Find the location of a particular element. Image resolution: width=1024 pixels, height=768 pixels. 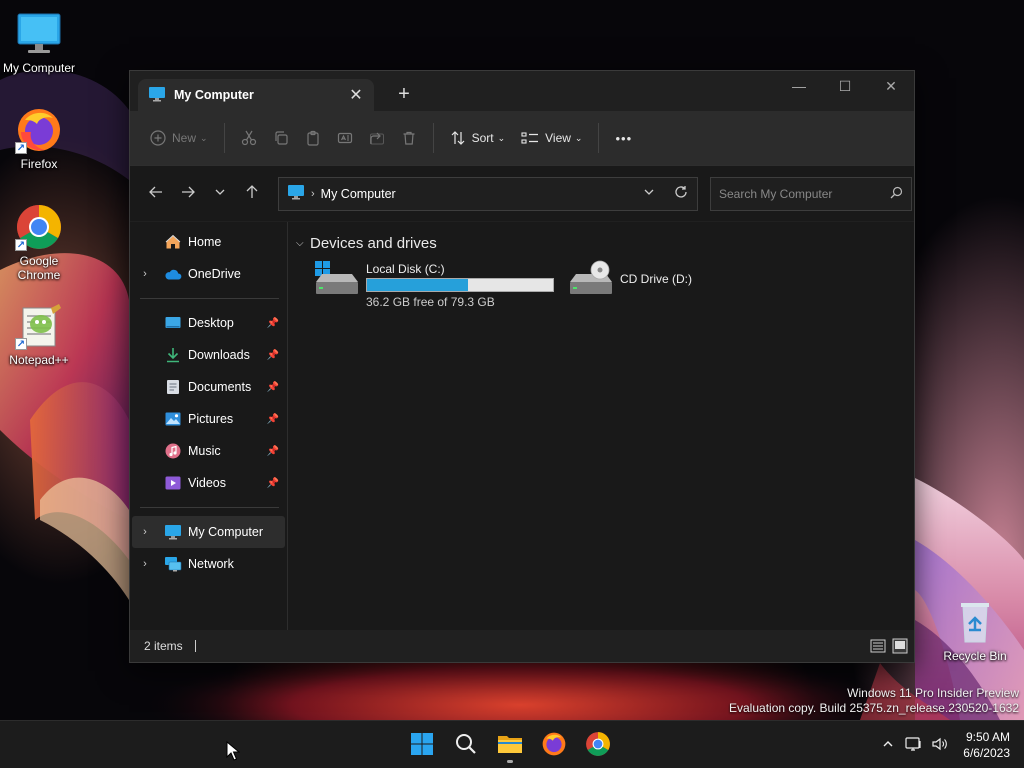

address-bar: › My Computer is located at coordinates (488, 193).